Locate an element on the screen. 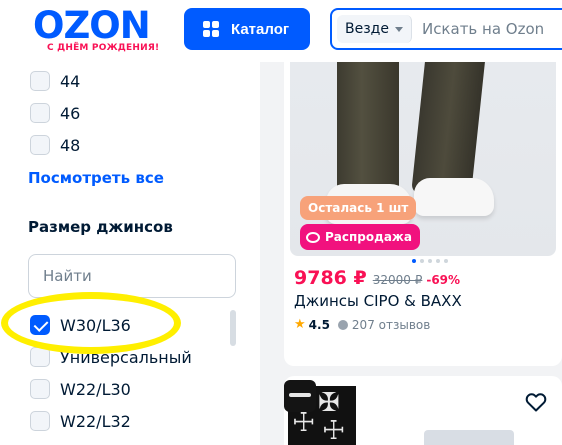 The width and height of the screenshot is (562, 445). checkbox-checked is located at coordinates (40, 325).